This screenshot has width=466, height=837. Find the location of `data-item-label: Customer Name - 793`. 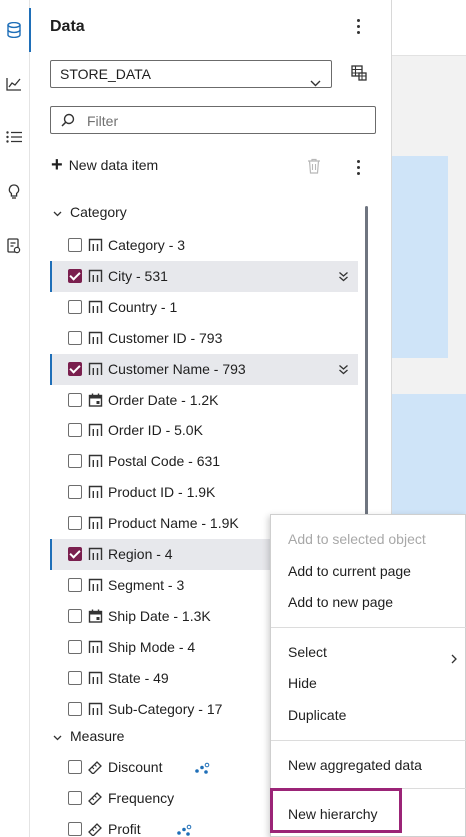

data-item-label: Customer Name - 793 is located at coordinates (177, 368).